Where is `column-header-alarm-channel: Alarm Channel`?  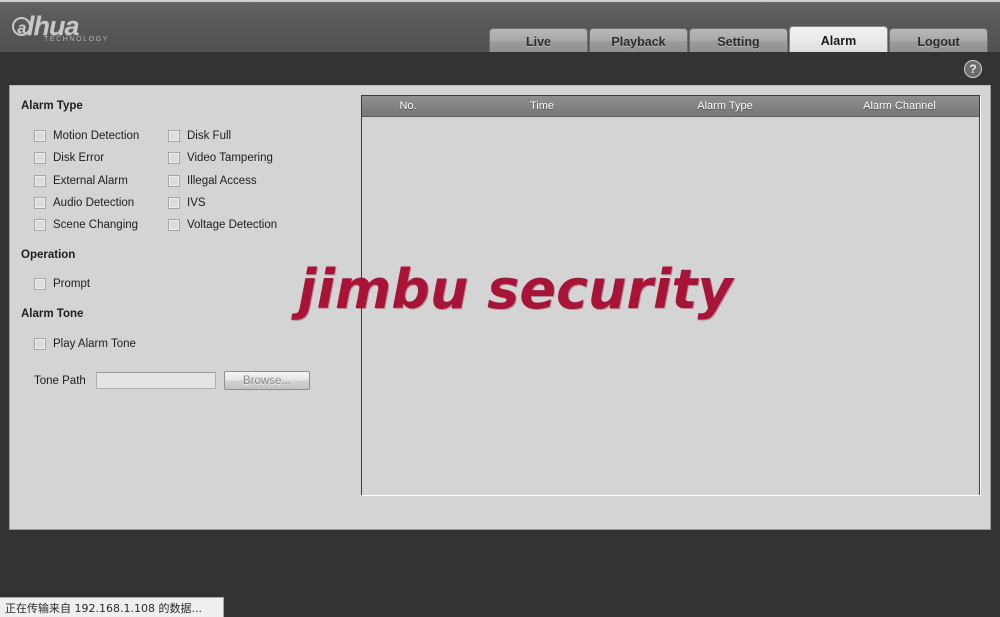
column-header-alarm-channel: Alarm Channel is located at coordinates (899, 106).